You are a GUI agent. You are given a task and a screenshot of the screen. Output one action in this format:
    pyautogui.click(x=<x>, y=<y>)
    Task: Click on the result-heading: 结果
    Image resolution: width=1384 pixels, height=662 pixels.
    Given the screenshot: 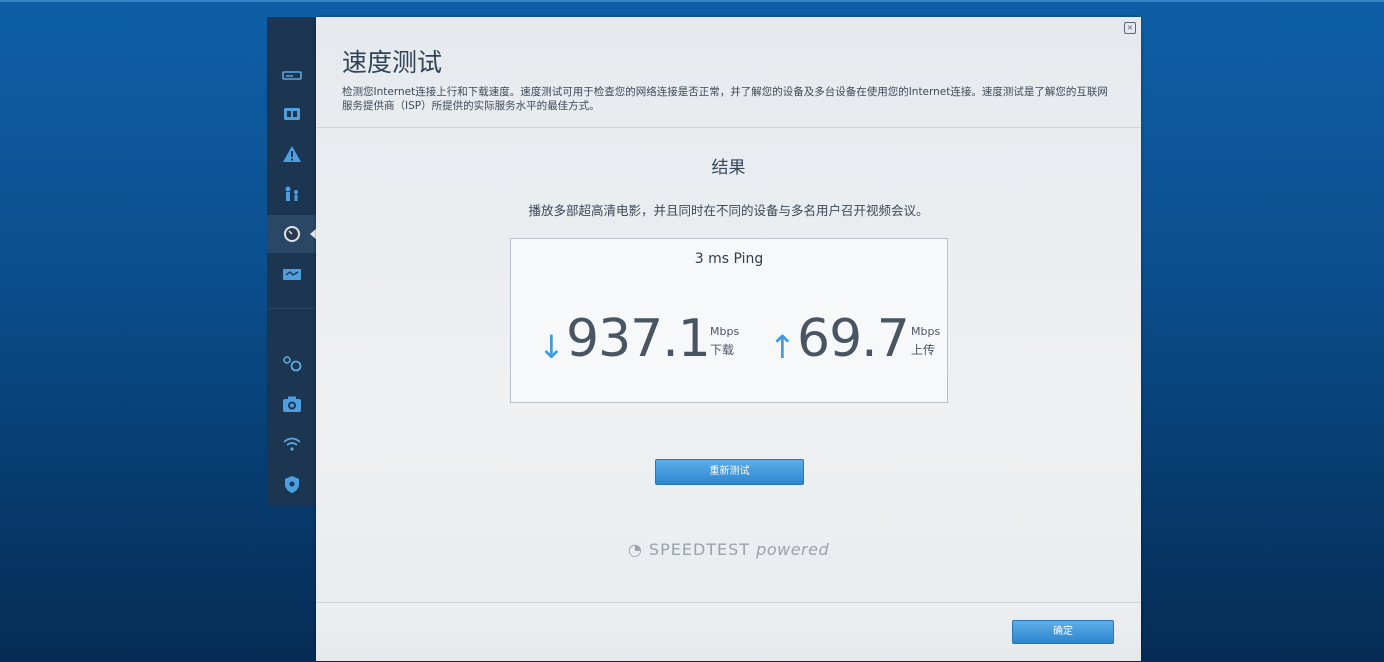 What is the action you would take?
    pyautogui.click(x=728, y=168)
    